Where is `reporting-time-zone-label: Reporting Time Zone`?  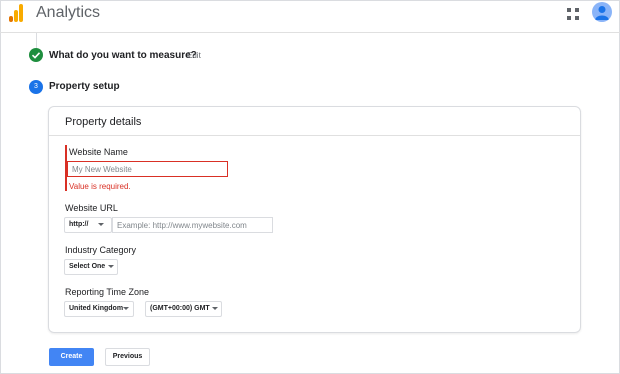 reporting-time-zone-label: Reporting Time Zone is located at coordinates (107, 292).